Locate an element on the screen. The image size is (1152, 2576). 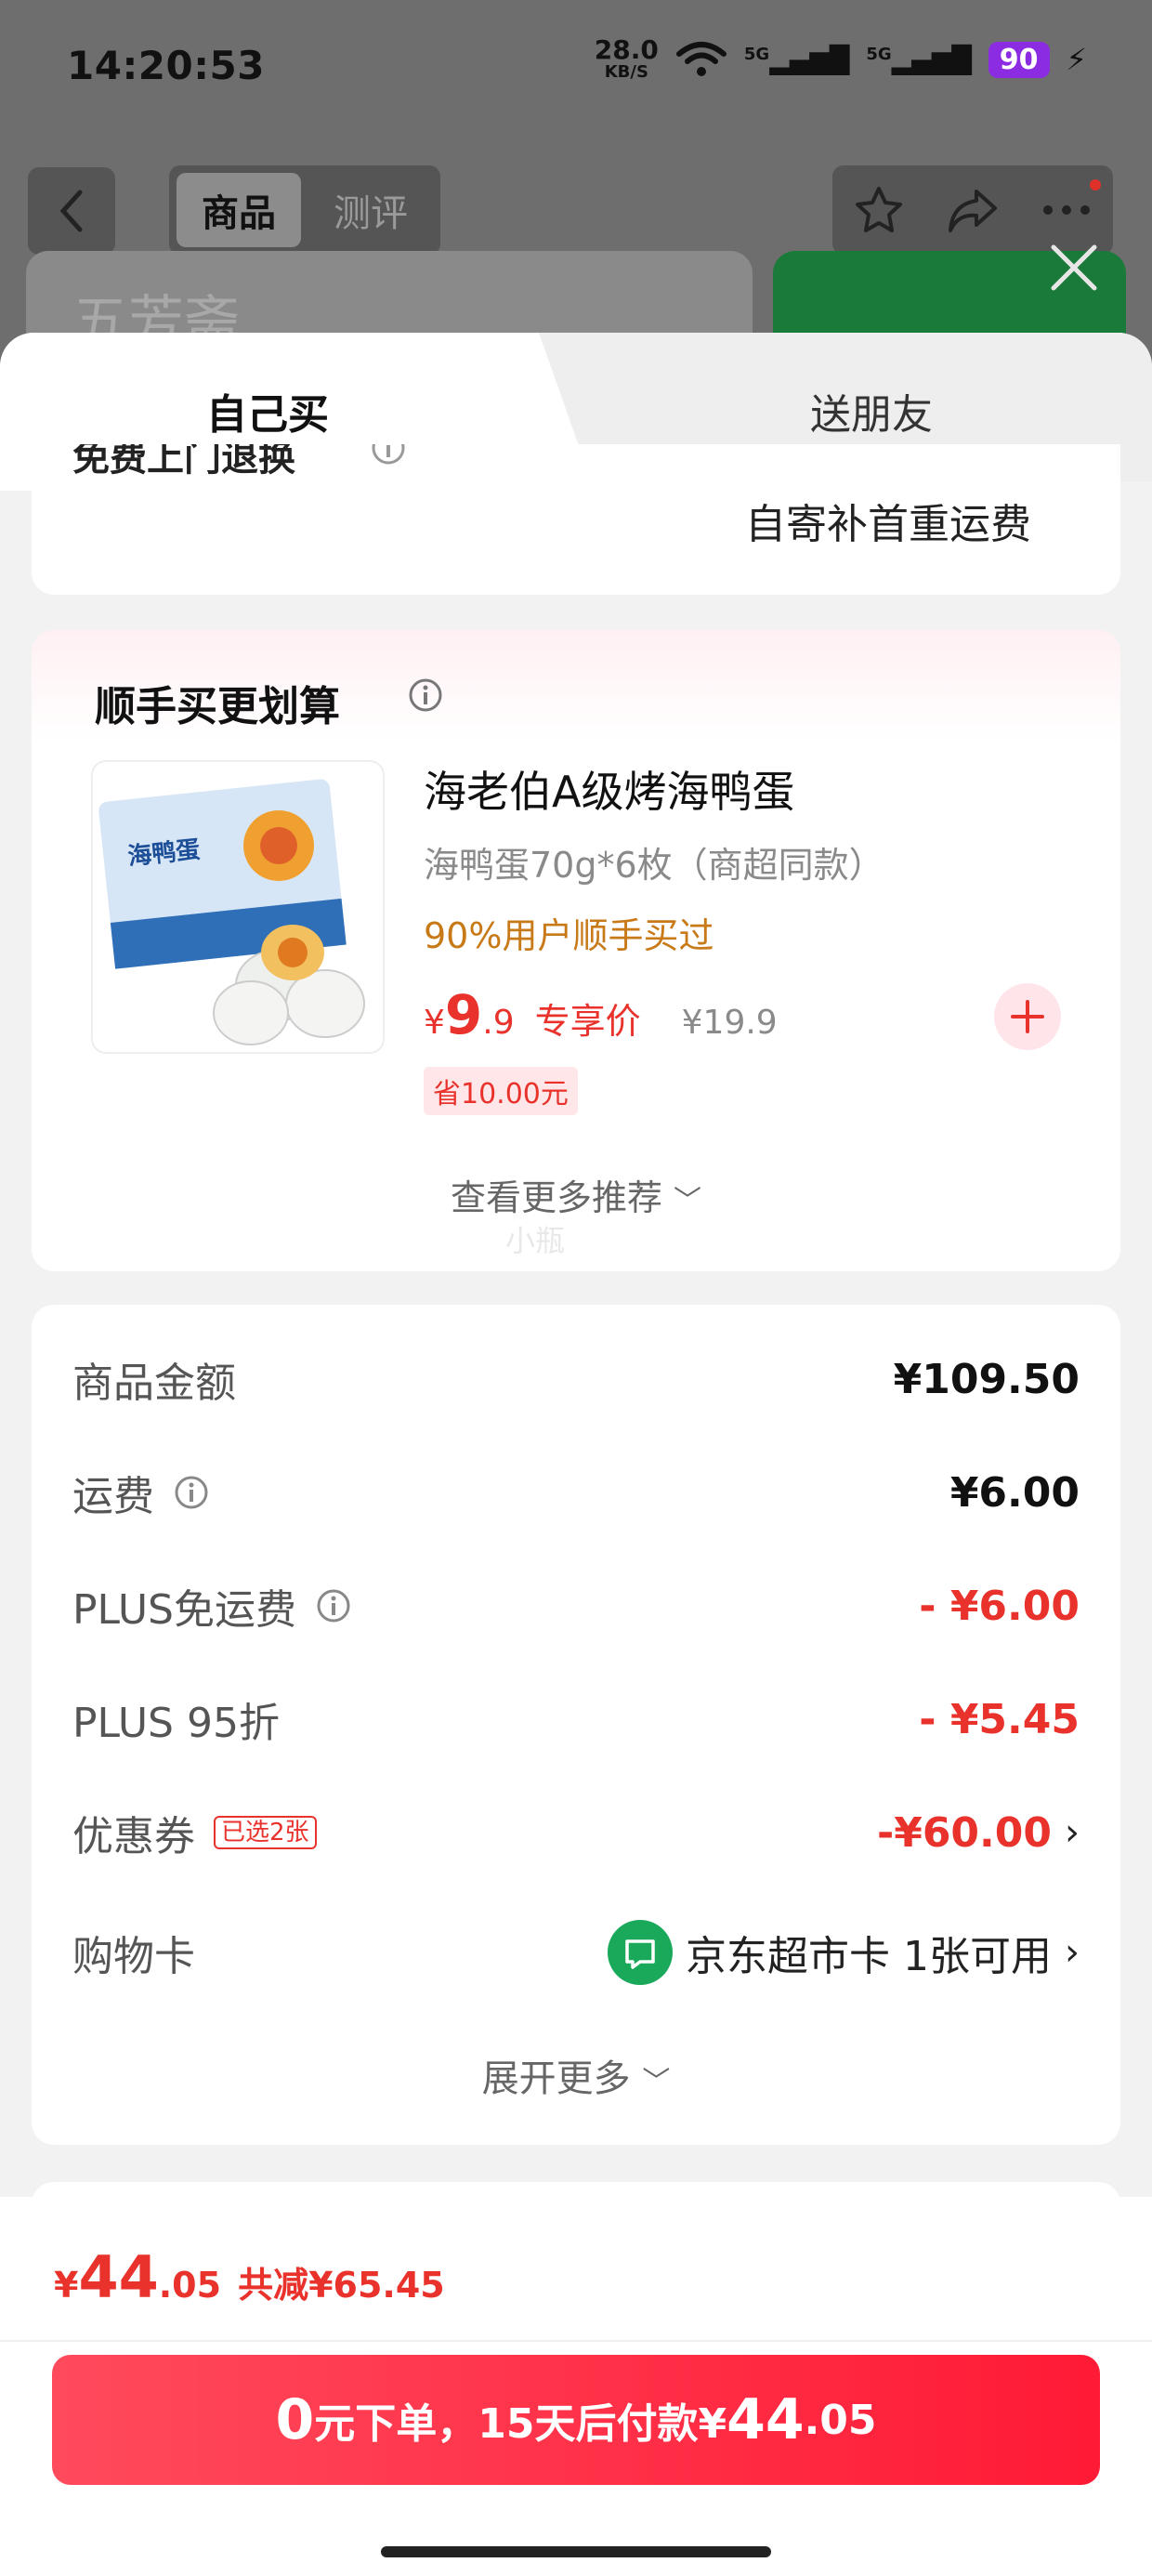
signal-2-label: 5G is located at coordinates (879, 54).